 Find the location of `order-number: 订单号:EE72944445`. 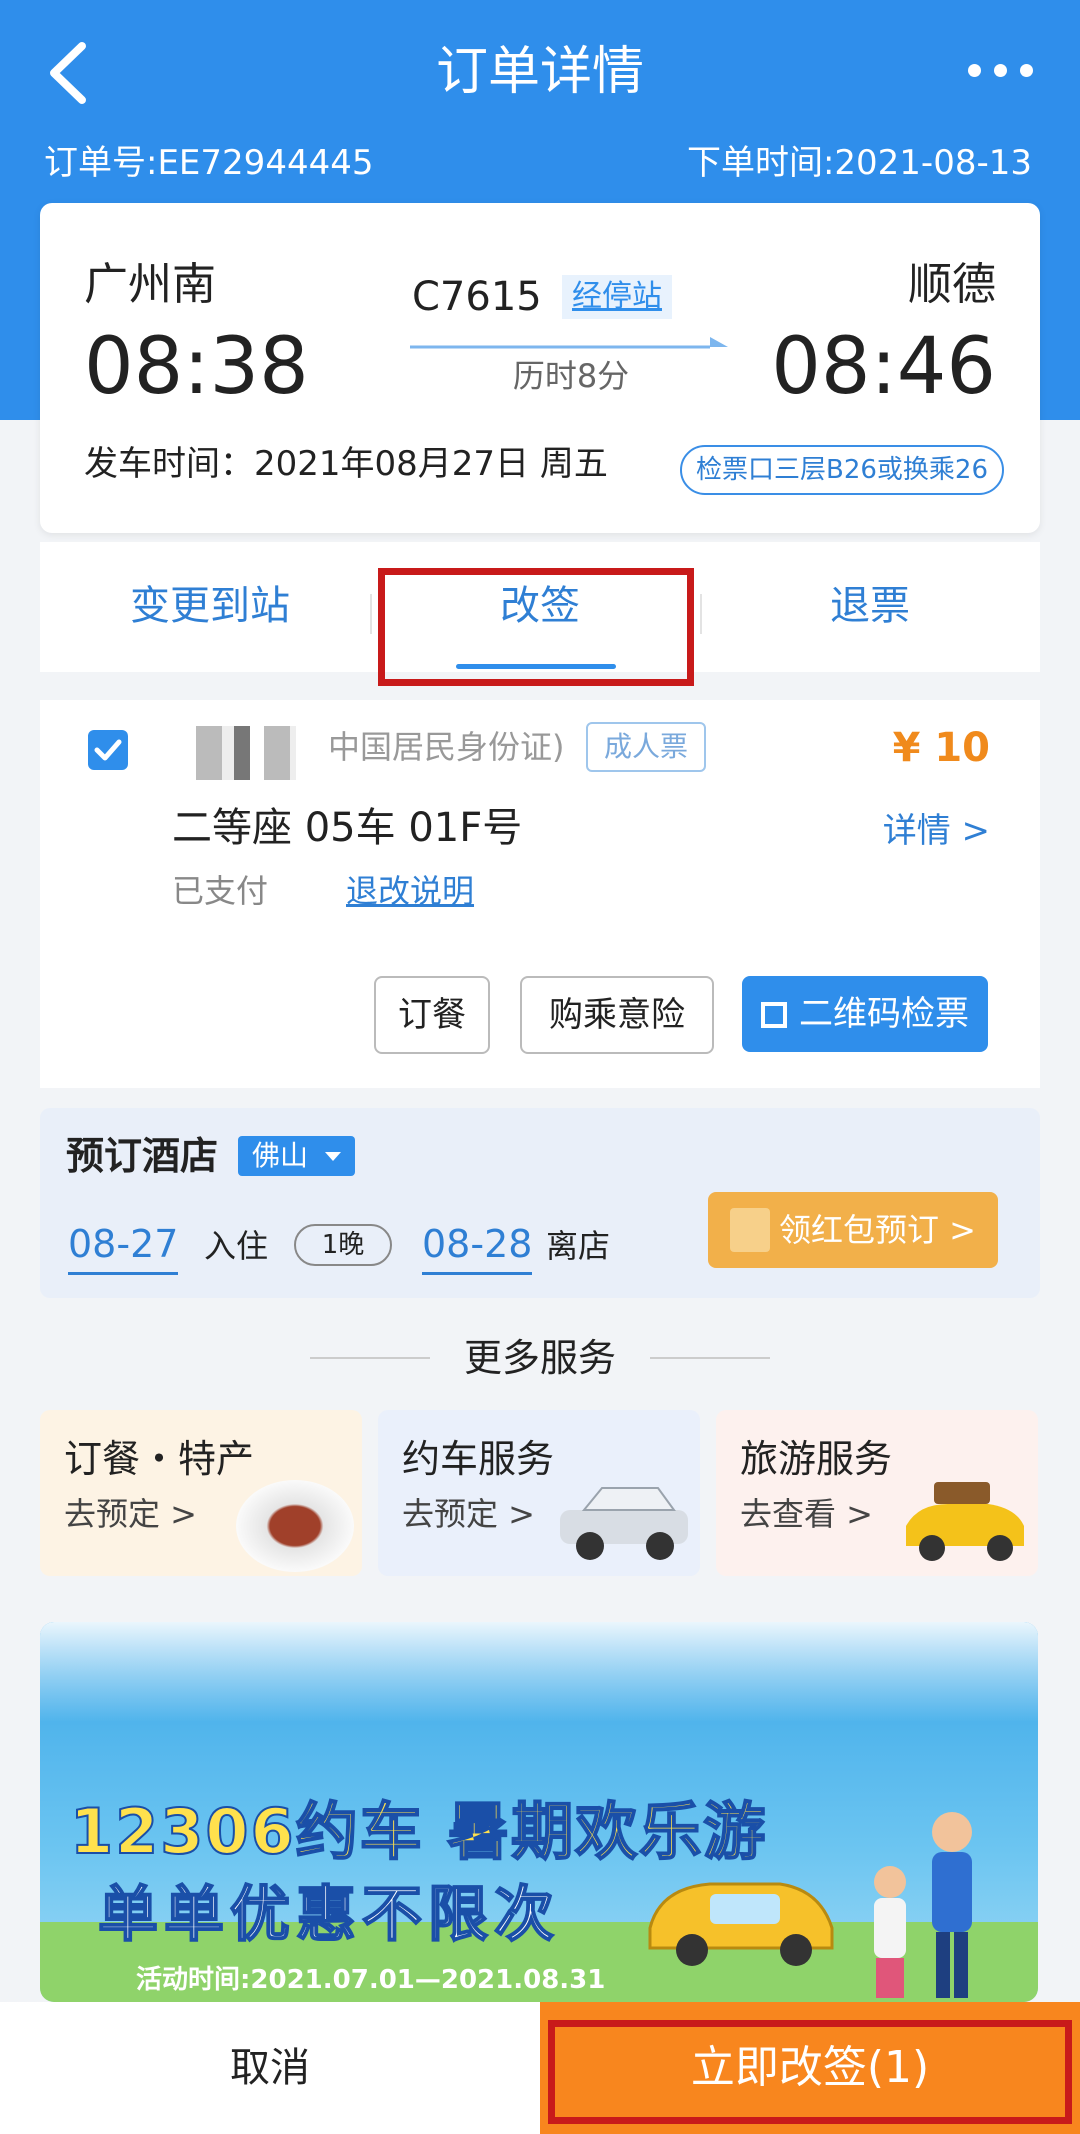

order-number: 订单号:EE72944445 is located at coordinates (209, 163).